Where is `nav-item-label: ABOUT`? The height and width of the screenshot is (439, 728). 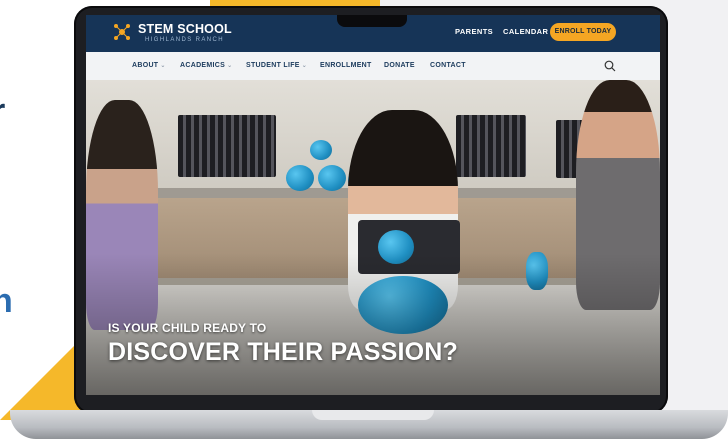
nav-item-label: ABOUT is located at coordinates (145, 65).